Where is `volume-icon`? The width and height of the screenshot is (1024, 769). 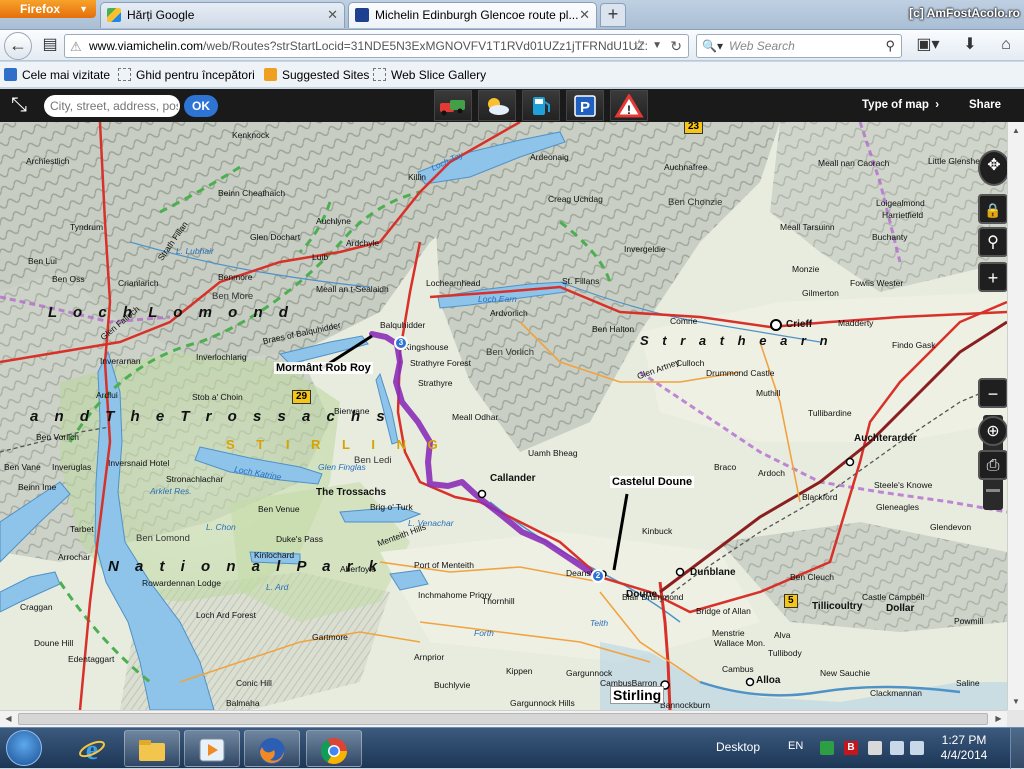 volume-icon is located at coordinates (917, 748).